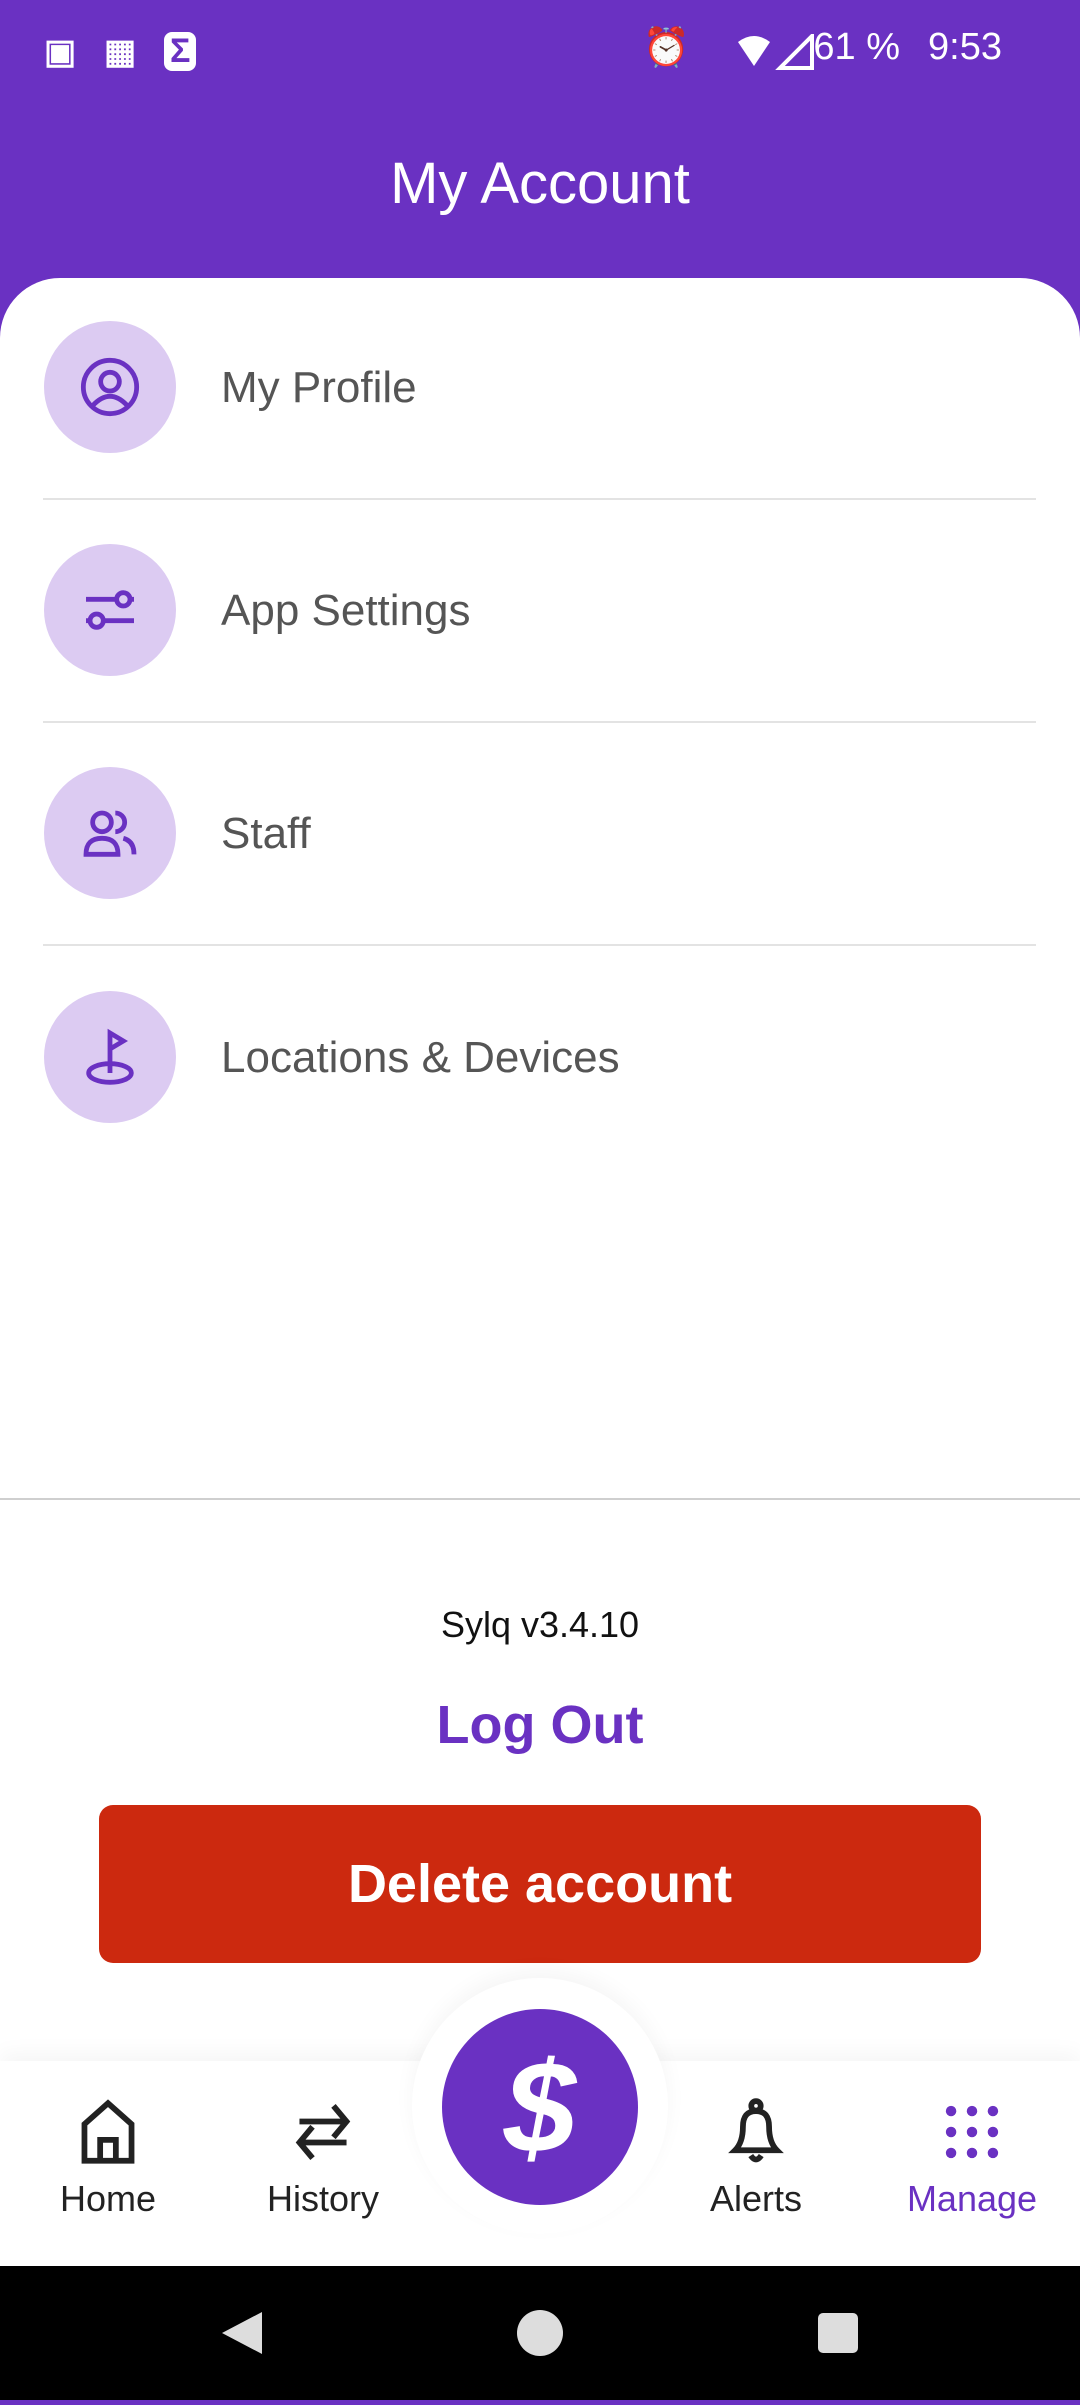  Describe the element at coordinates (540, 1624) in the screenshot. I see `app-version: Sylq v3.4.10` at that location.